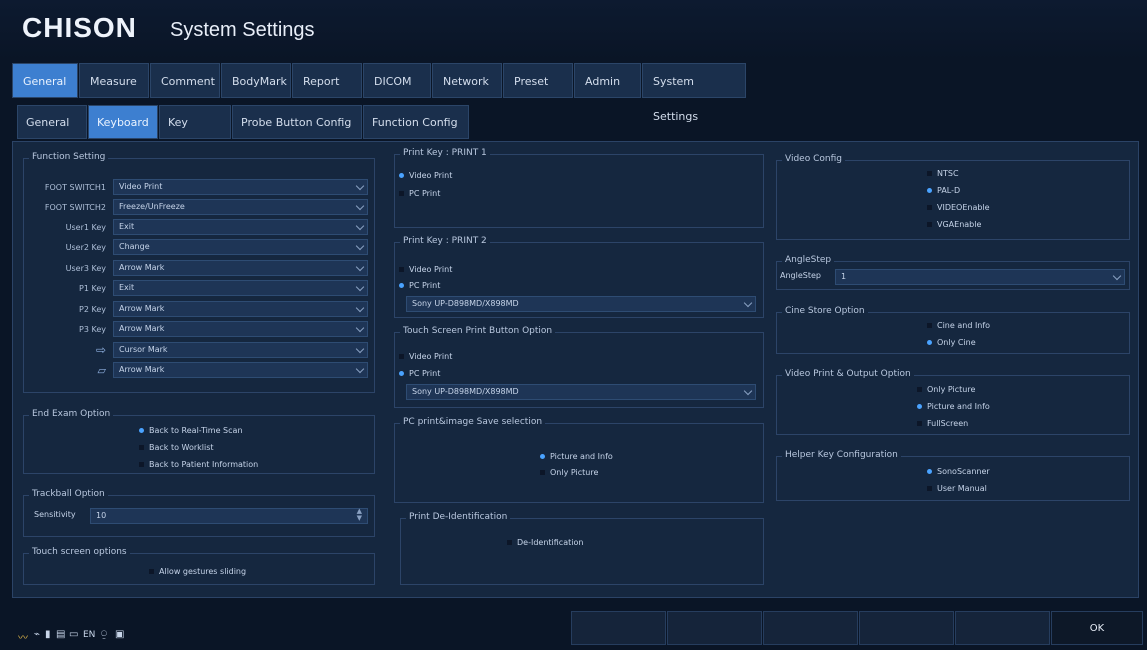 The image size is (1147, 650). I want to click on helper-option-user-manual: User Manual, so click(957, 489).